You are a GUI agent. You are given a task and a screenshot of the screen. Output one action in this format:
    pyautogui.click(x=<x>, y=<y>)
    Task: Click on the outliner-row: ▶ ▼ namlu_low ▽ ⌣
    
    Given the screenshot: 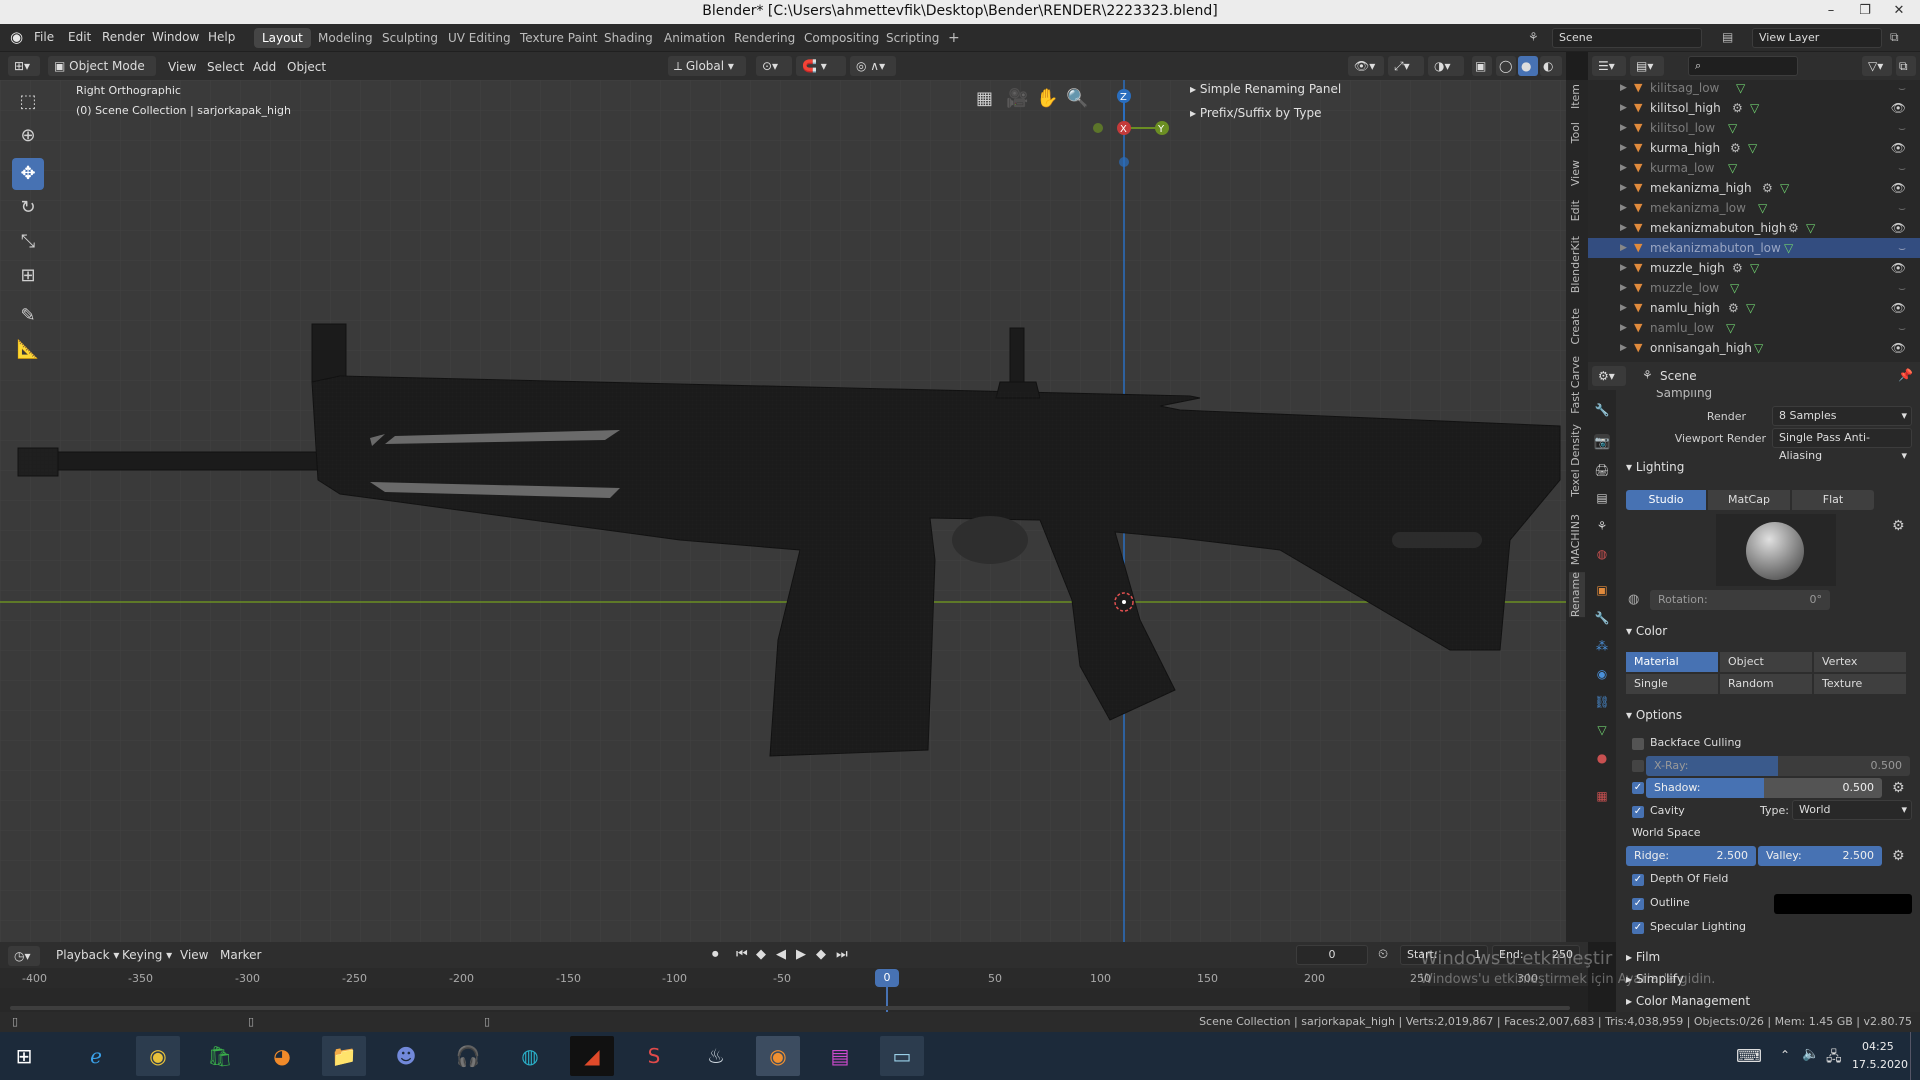 What is the action you would take?
    pyautogui.click(x=1754, y=328)
    